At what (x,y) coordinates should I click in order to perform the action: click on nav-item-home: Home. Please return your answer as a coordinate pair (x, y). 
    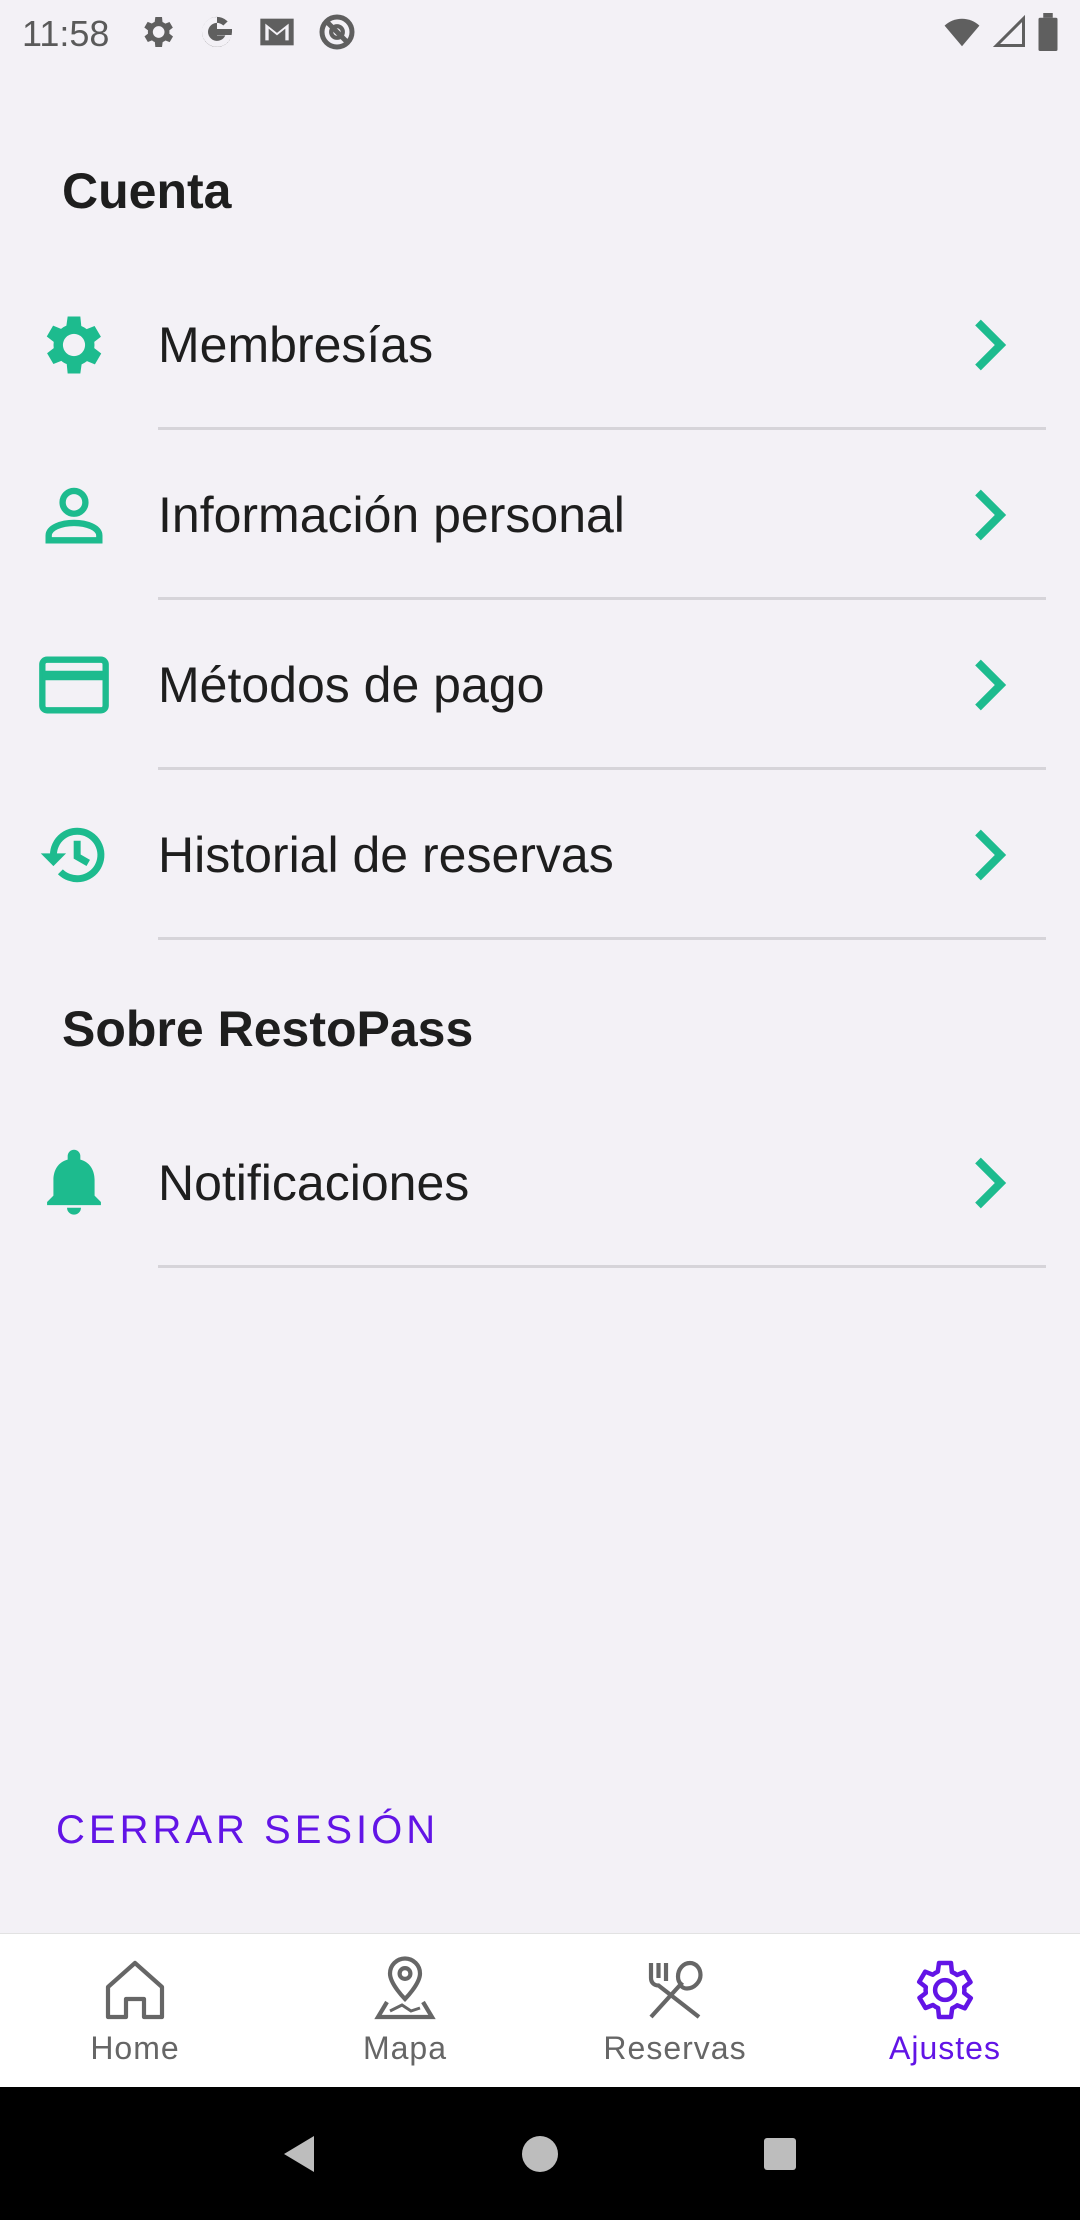
    Looking at the image, I should click on (135, 2010).